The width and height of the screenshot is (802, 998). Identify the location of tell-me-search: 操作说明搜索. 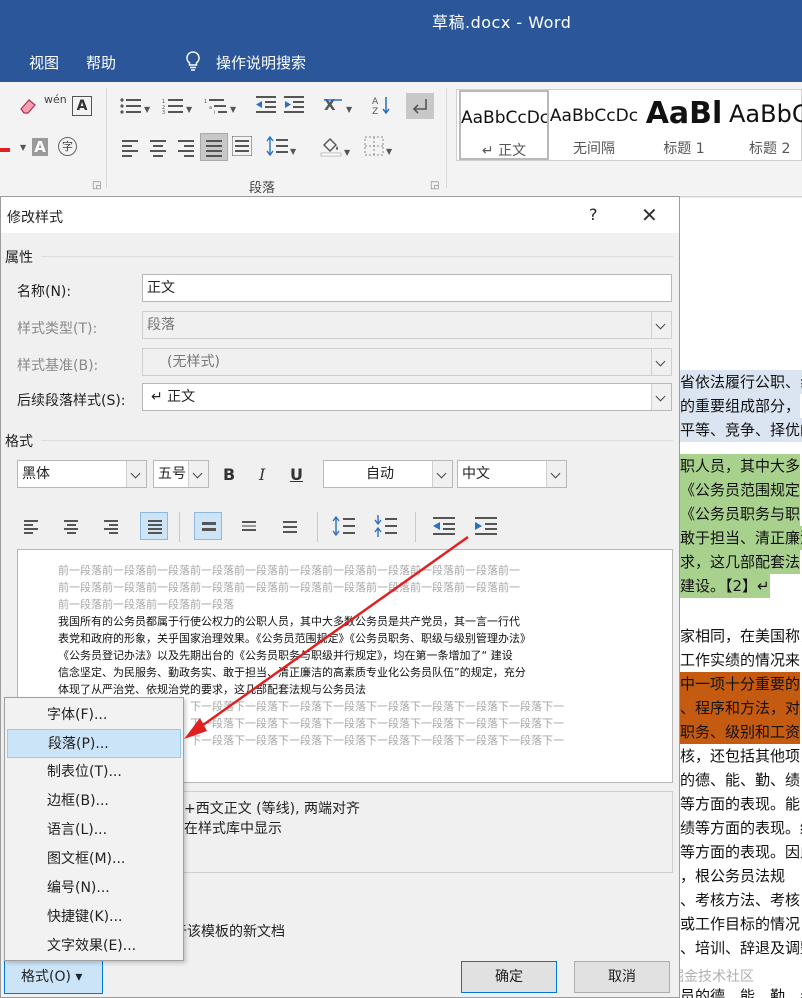
(261, 62).